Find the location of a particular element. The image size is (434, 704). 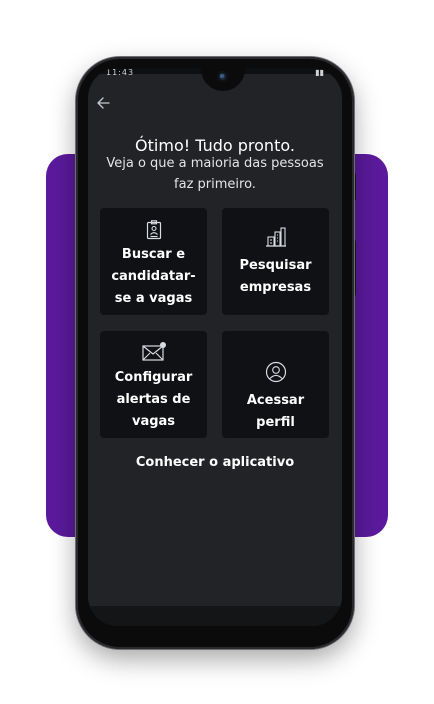

camera-icon is located at coordinates (222, 76).